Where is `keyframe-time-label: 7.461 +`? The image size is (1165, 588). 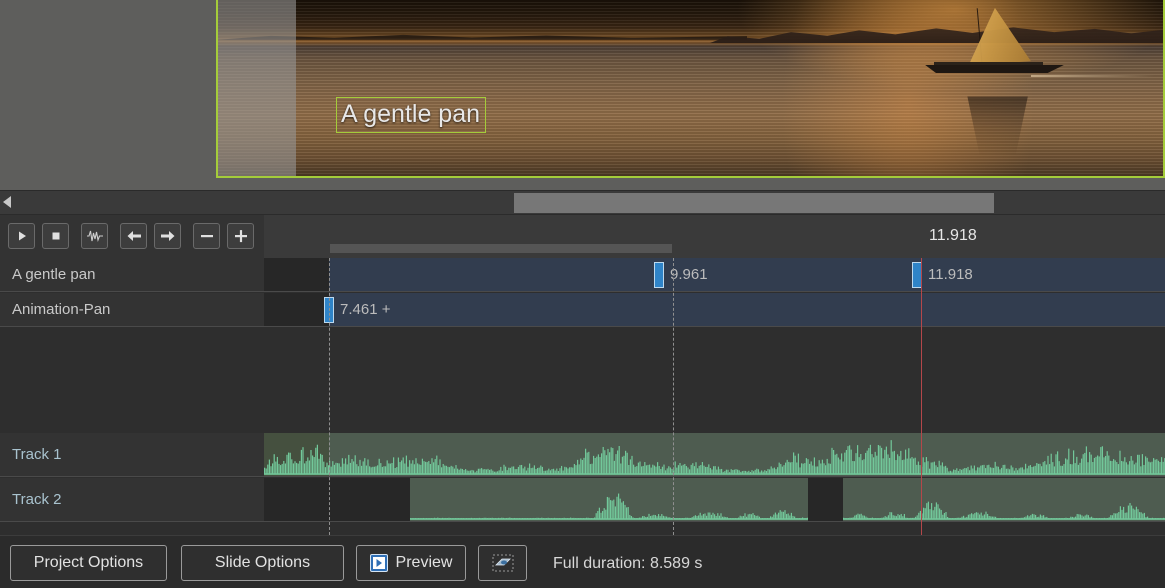 keyframe-time-label: 7.461 + is located at coordinates (365, 309).